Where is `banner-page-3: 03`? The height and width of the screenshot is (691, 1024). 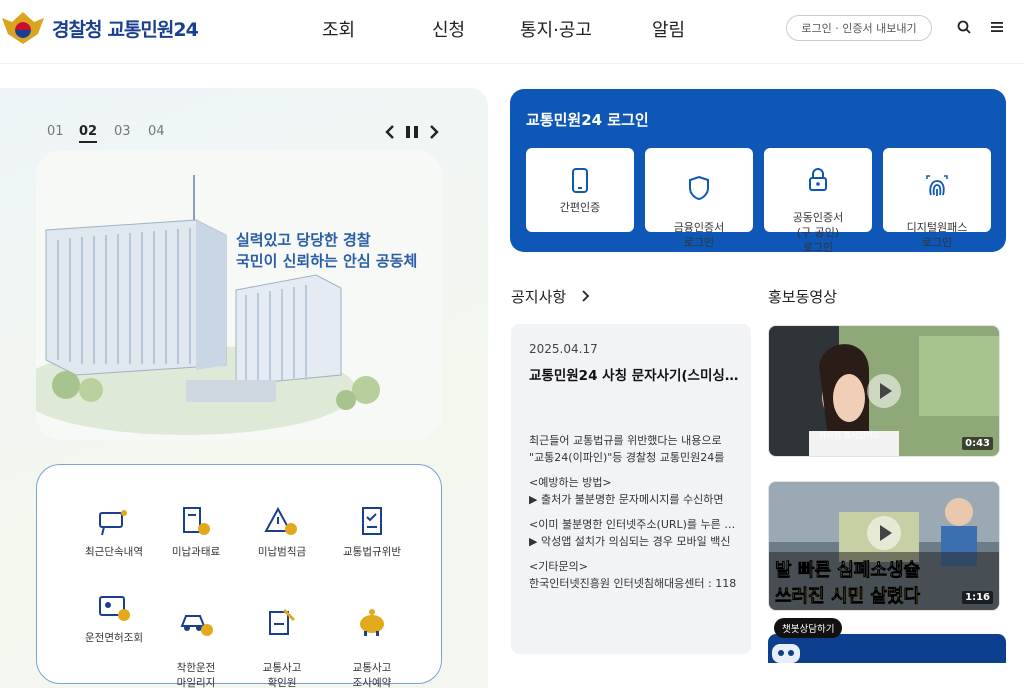
banner-page-3: 03 is located at coordinates (122, 131).